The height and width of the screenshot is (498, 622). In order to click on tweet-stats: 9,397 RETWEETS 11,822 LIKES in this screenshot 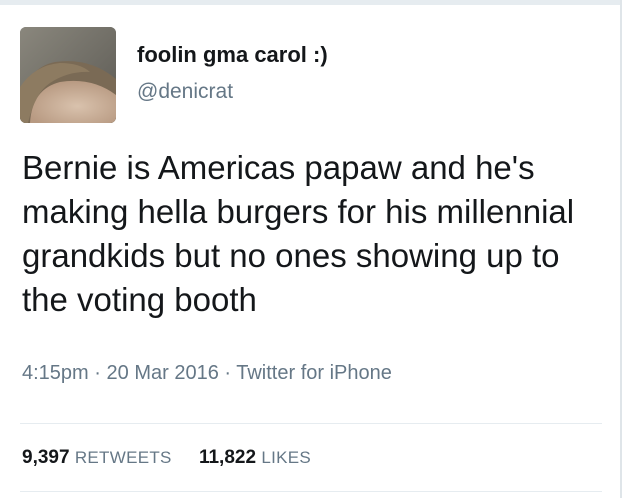, I will do `click(177, 458)`.